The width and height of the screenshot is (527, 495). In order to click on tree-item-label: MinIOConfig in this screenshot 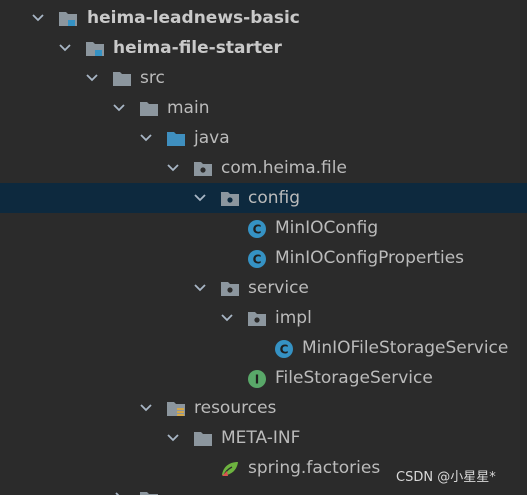, I will do `click(327, 228)`.